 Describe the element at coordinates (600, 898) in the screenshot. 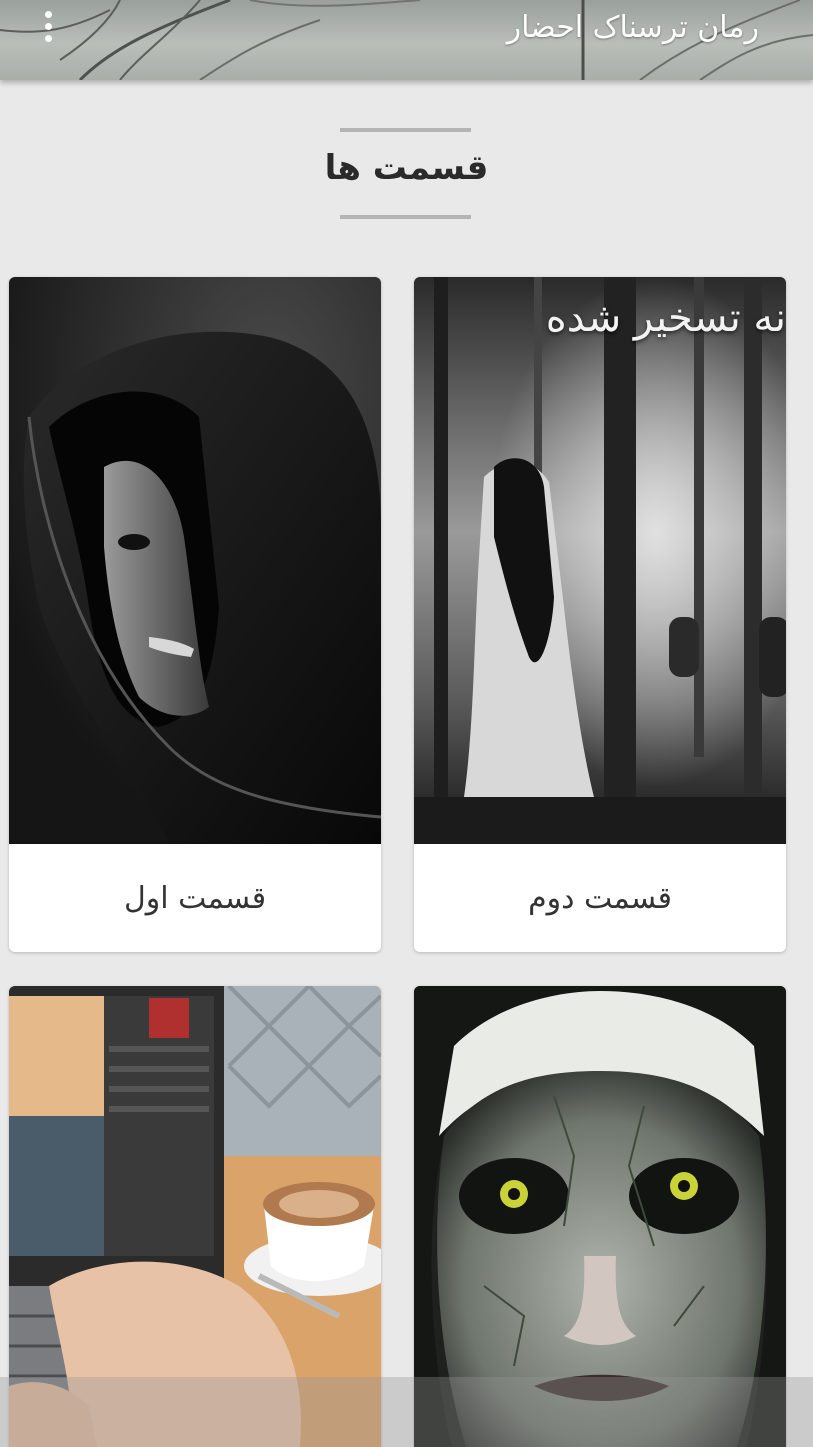

I see `episode-2-label: قسمت دوم` at that location.